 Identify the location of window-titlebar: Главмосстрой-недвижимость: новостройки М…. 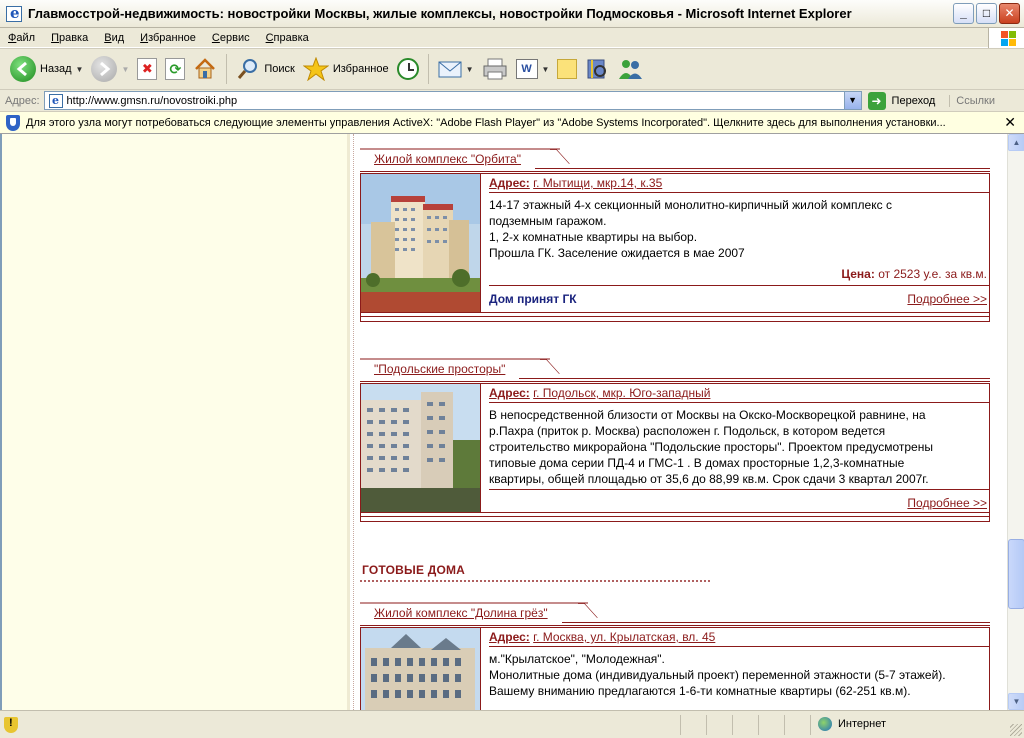
(512, 14).